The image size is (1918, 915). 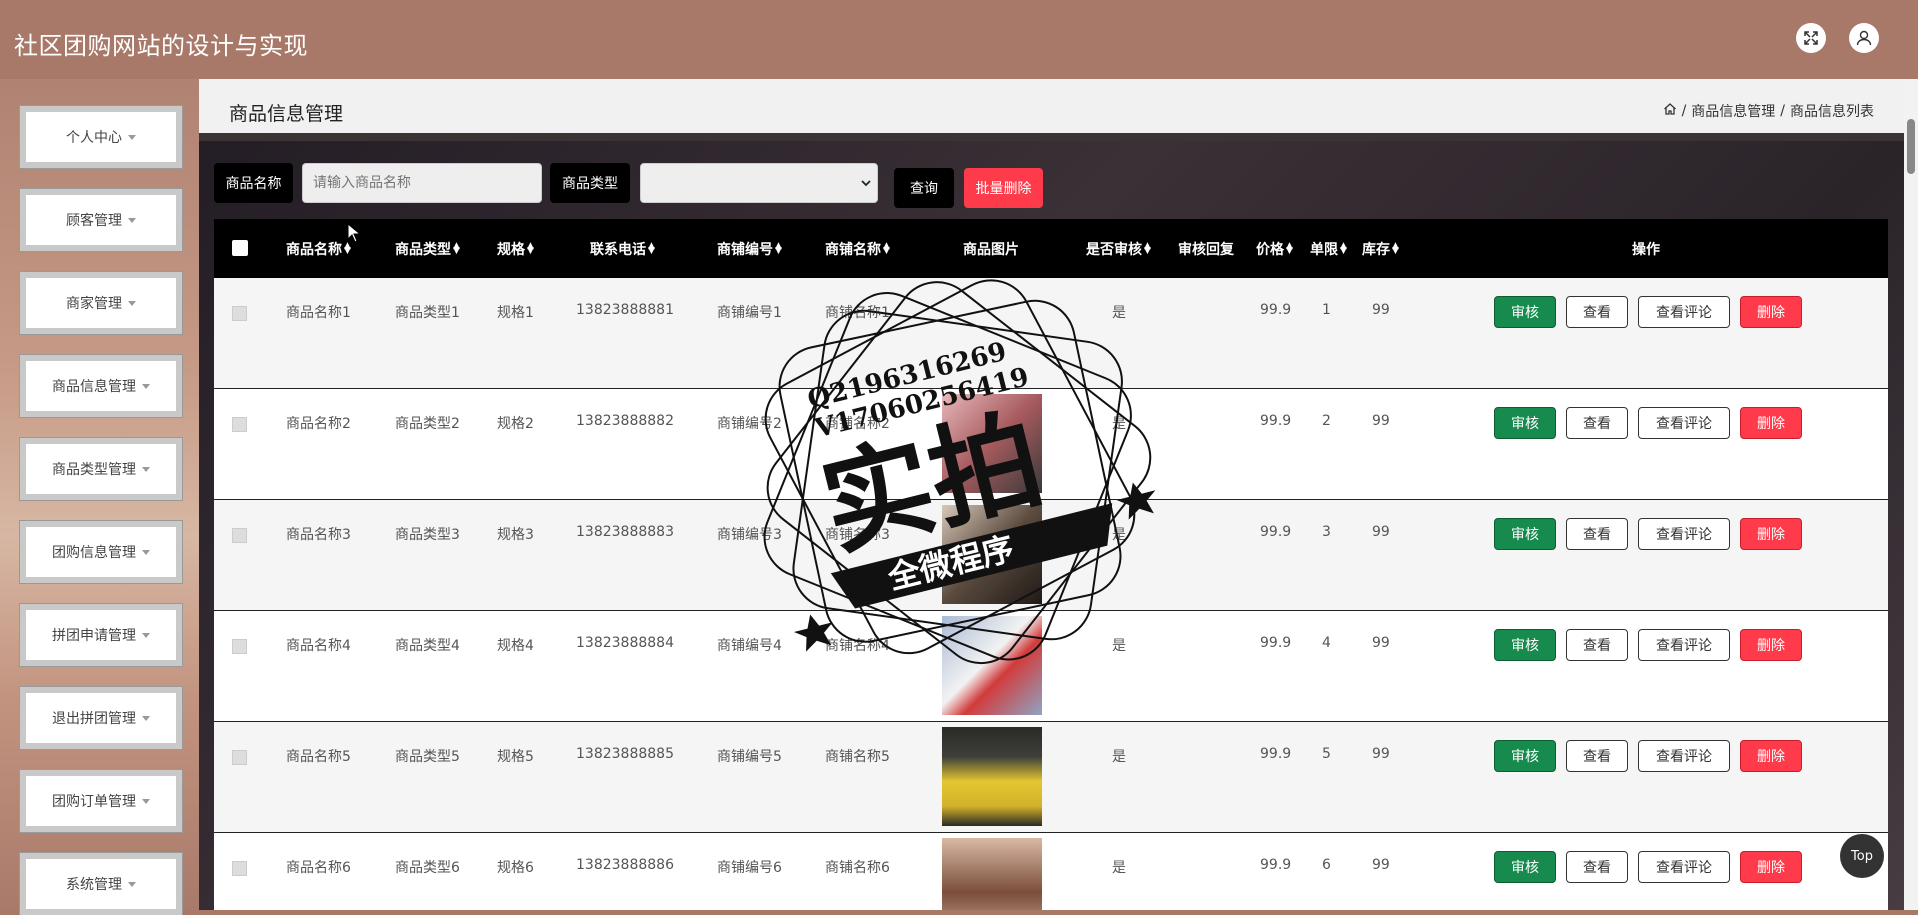 What do you see at coordinates (857, 248) in the screenshot?
I see `column-header-shop-name: 商铺名称 ▲ ▼` at bounding box center [857, 248].